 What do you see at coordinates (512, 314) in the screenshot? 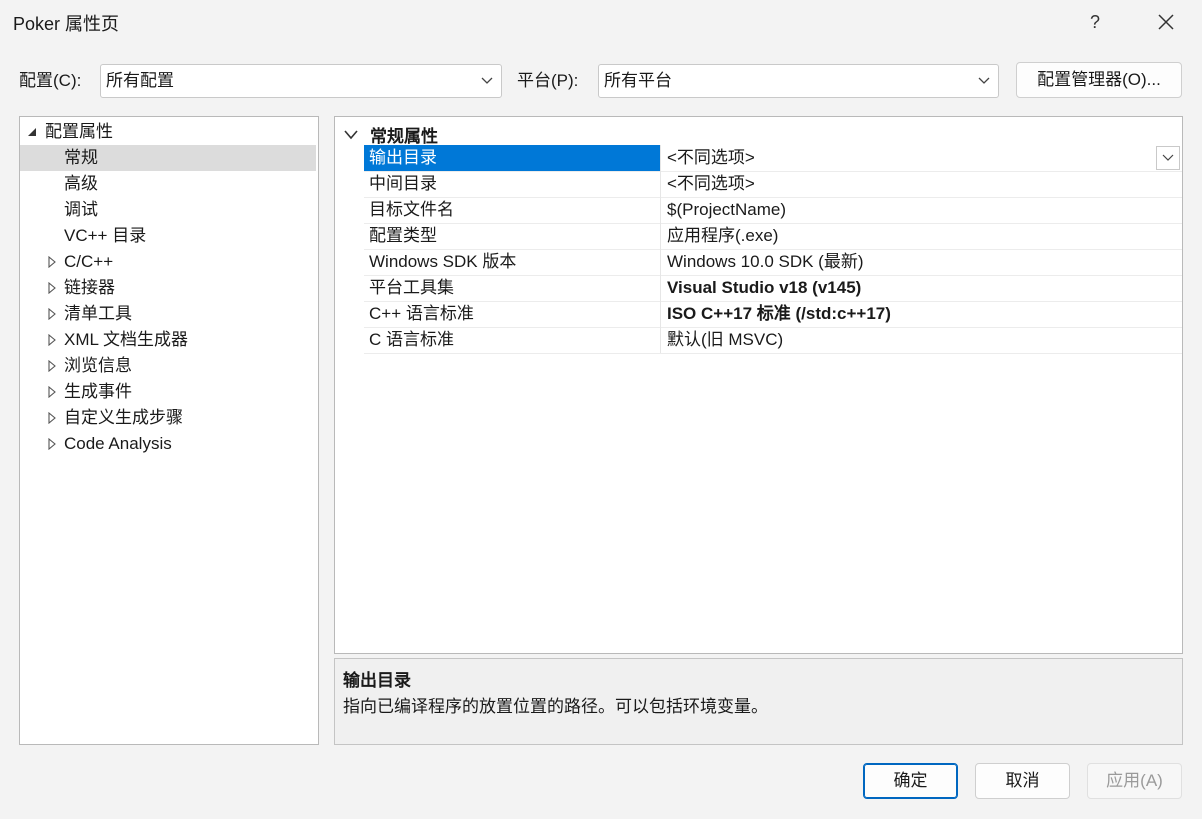
I see `property-name: C++ 语言标准` at bounding box center [512, 314].